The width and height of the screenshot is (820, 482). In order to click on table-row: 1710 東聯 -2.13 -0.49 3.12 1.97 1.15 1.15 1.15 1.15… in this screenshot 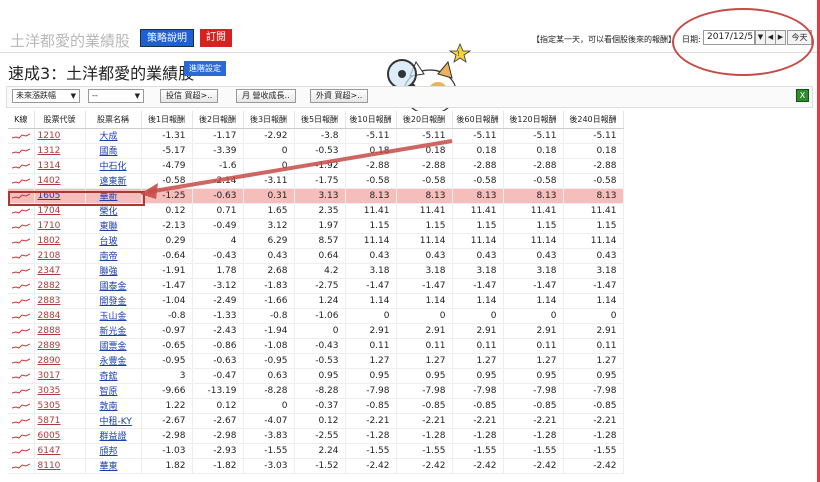, I will do `click(316, 226)`.